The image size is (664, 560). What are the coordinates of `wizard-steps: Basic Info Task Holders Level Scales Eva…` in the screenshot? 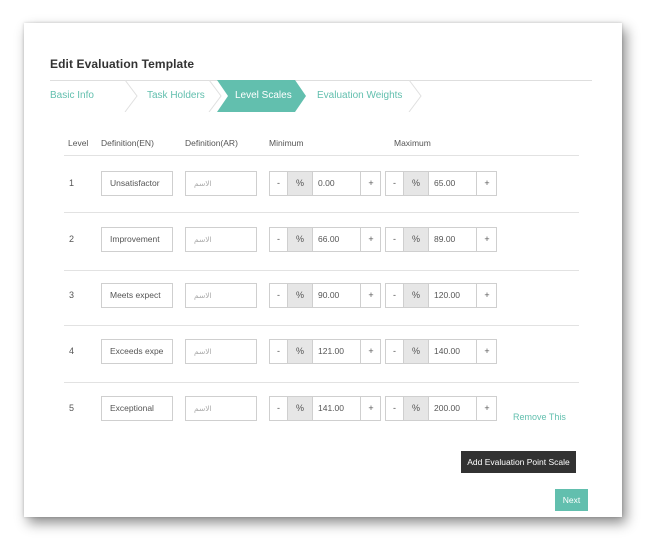 It's located at (321, 96).